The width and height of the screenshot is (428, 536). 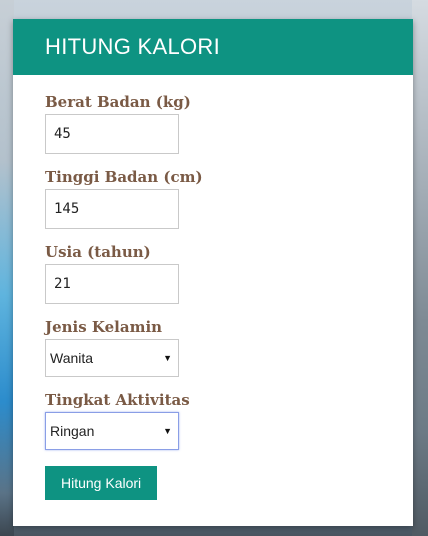 What do you see at coordinates (112, 209) in the screenshot?
I see `height-input` at bounding box center [112, 209].